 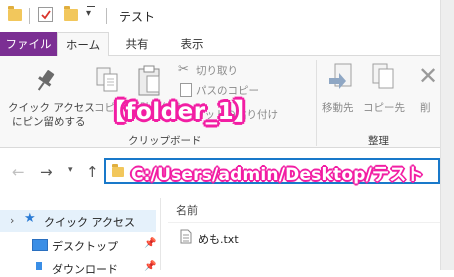 What do you see at coordinates (217, 70) in the screenshot?
I see `cut-label: 切り取り` at bounding box center [217, 70].